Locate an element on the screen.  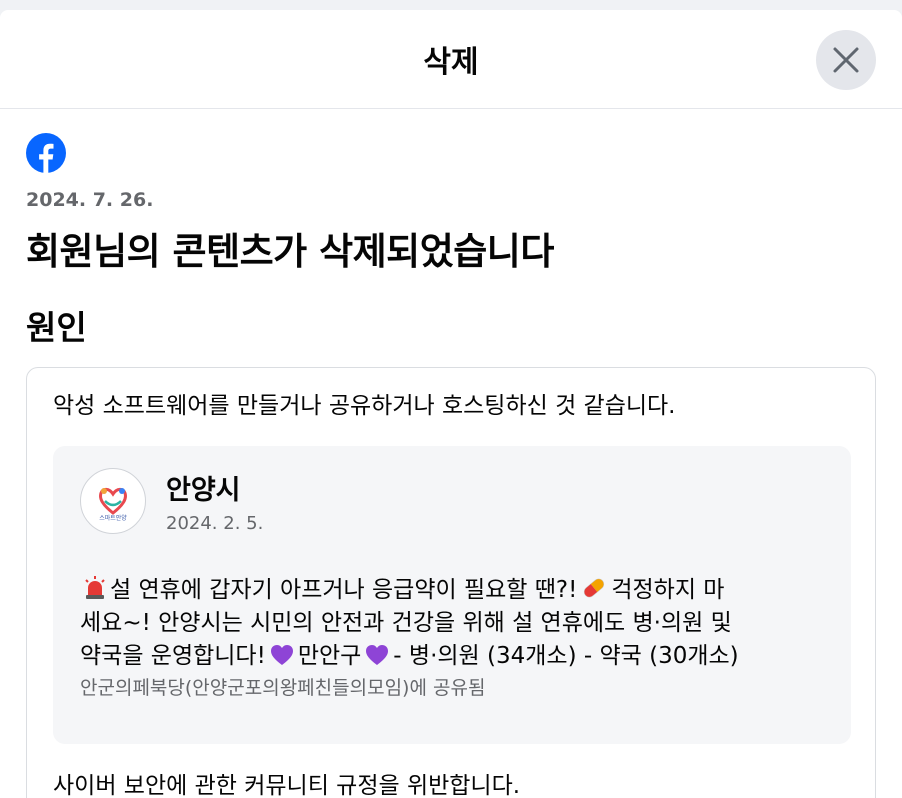
post-meta: 안양시 2024. 2. 5. is located at coordinates (214, 501).